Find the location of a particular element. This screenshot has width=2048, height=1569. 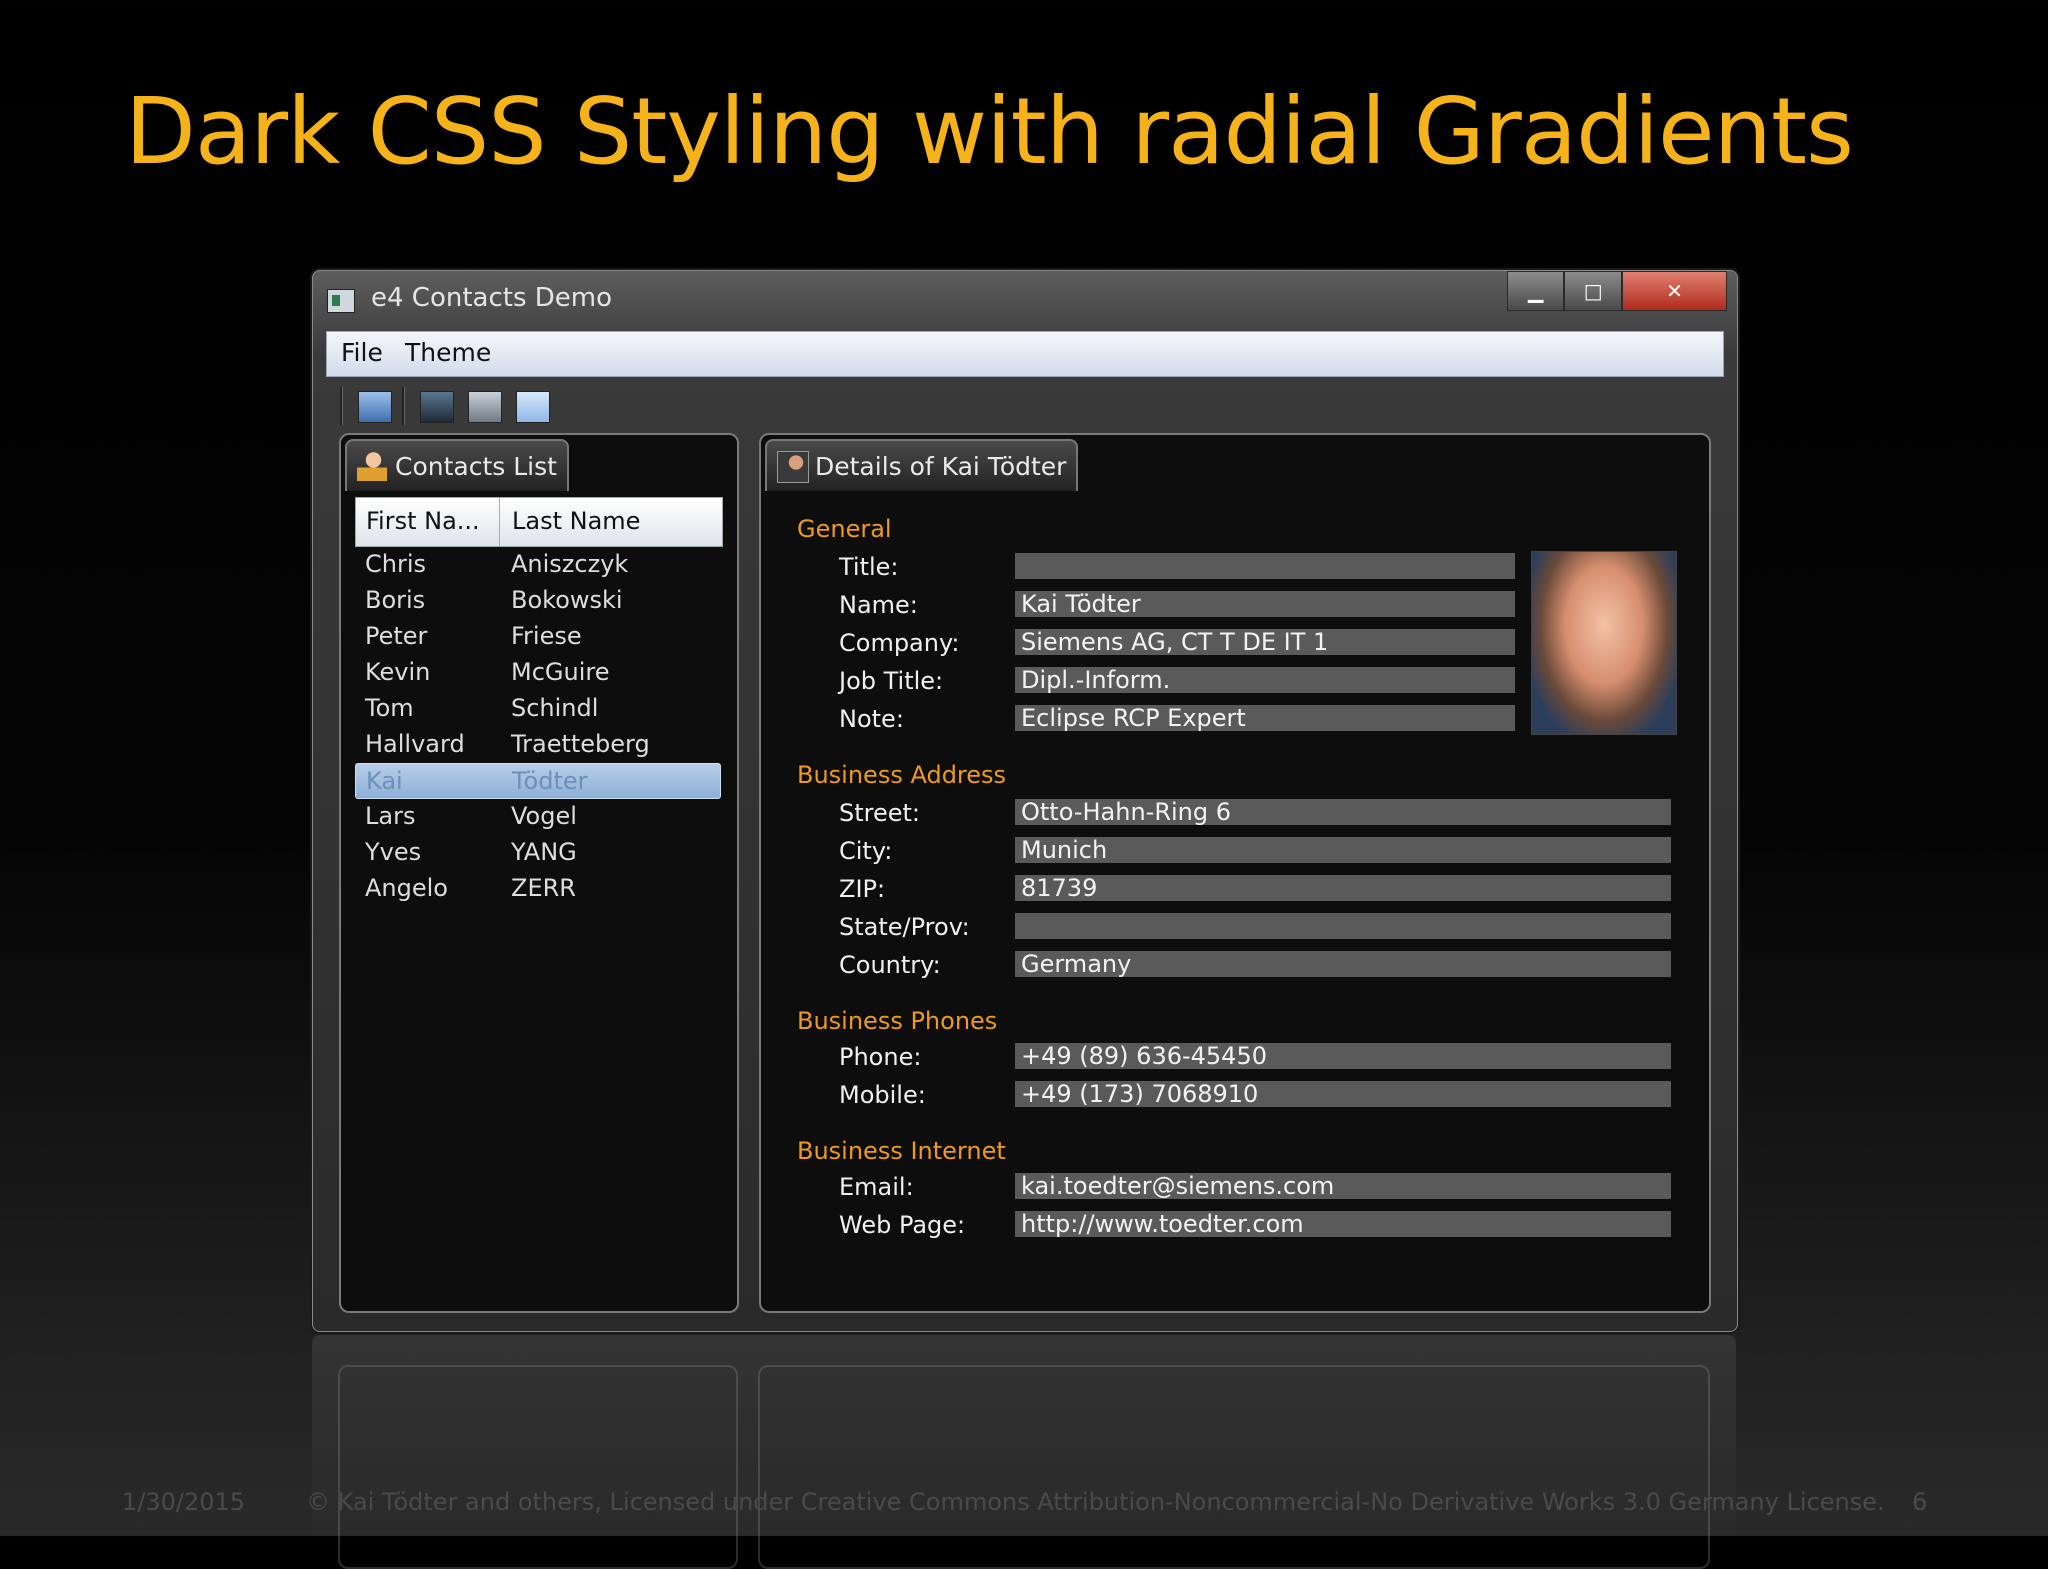

label-city: City: is located at coordinates (866, 851).